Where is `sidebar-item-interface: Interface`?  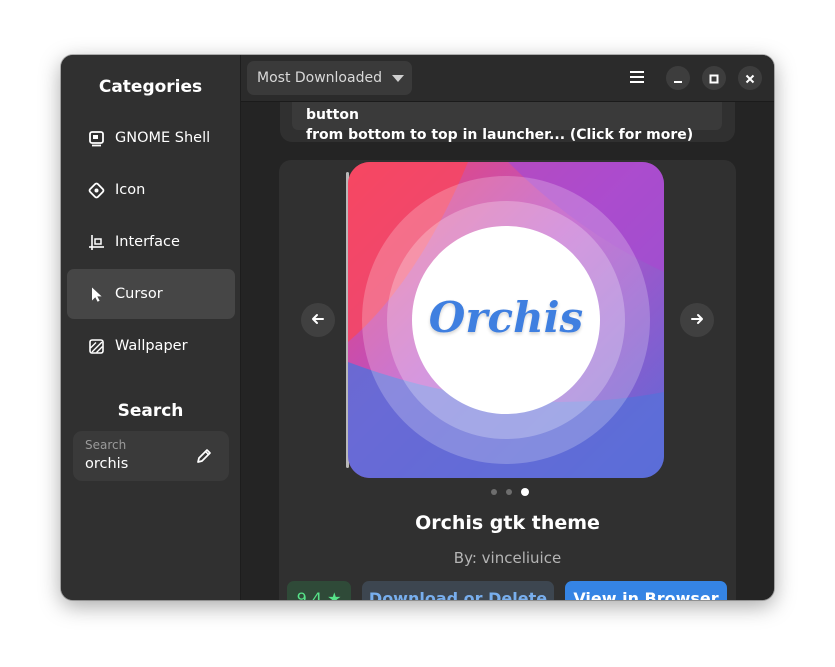 sidebar-item-interface: Interface is located at coordinates (151, 242).